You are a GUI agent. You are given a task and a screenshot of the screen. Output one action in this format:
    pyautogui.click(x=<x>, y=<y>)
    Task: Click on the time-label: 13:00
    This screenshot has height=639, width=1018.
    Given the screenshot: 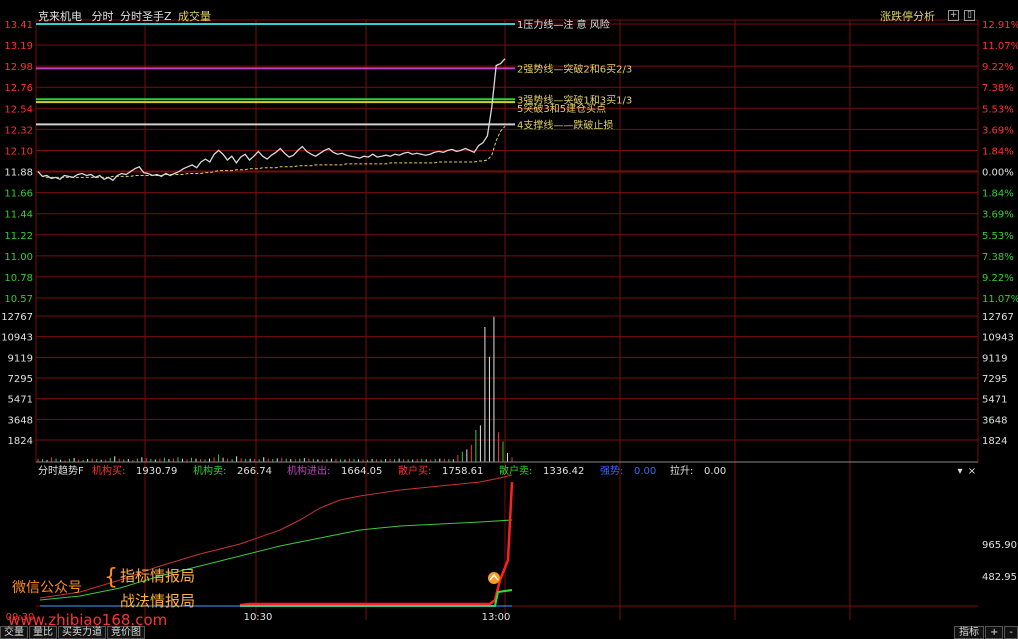 What is the action you would take?
    pyautogui.click(x=496, y=617)
    